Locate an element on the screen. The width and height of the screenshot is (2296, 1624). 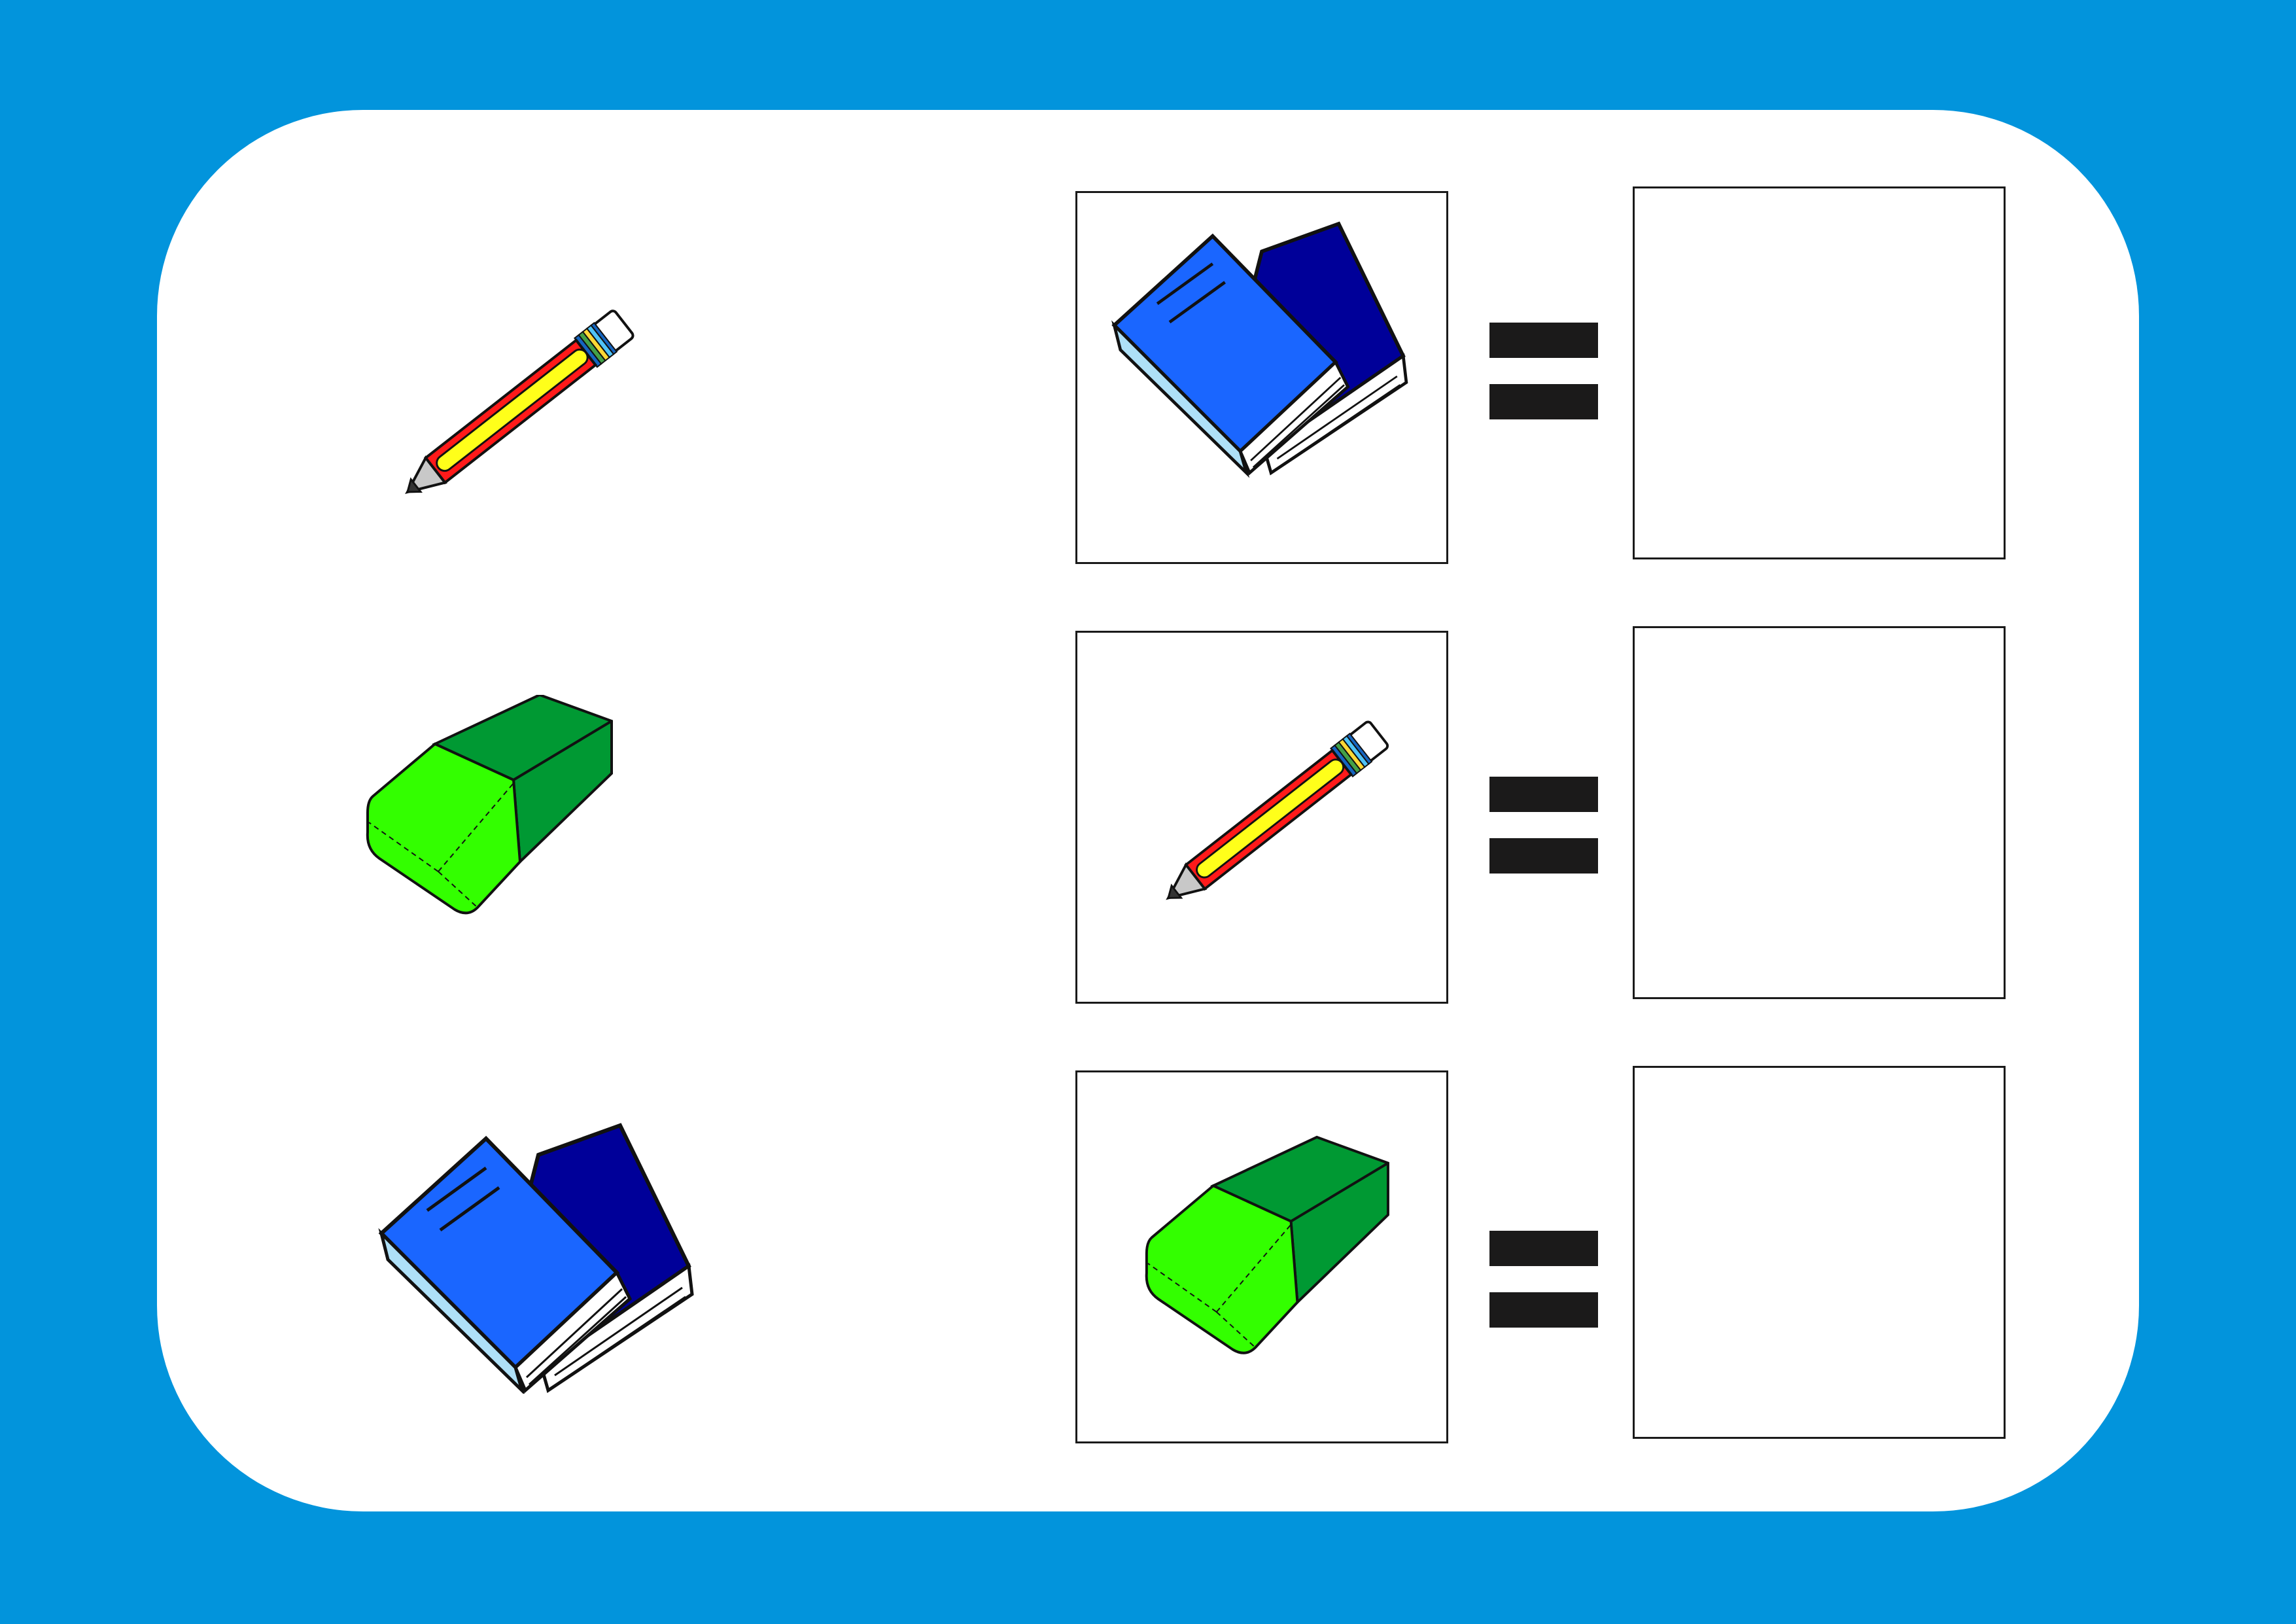
books-picture is located at coordinates (535, 1258).